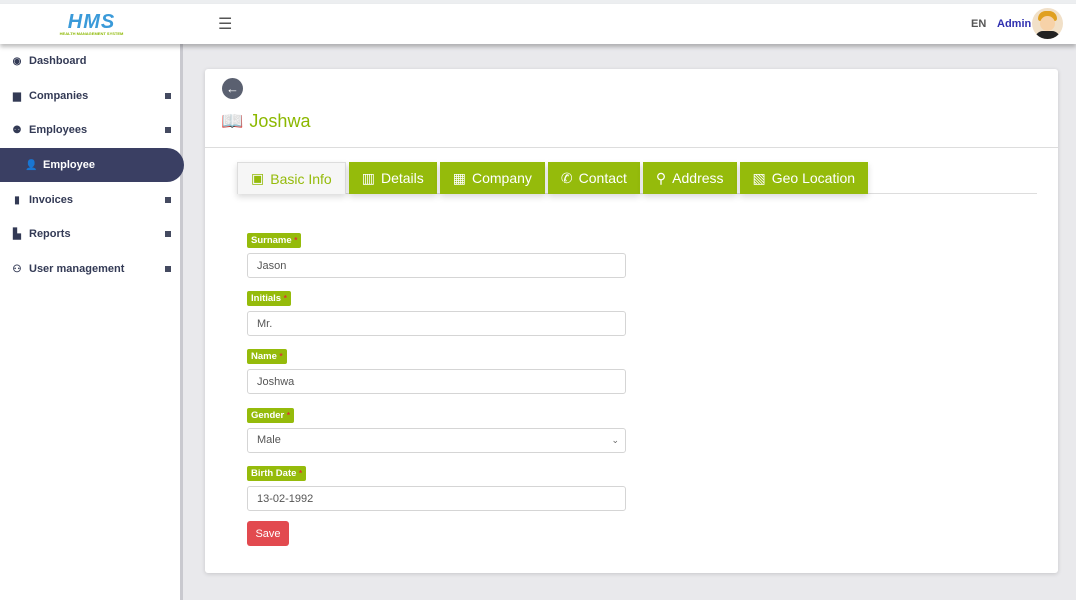  I want to click on book-icon: ▥, so click(368, 177).